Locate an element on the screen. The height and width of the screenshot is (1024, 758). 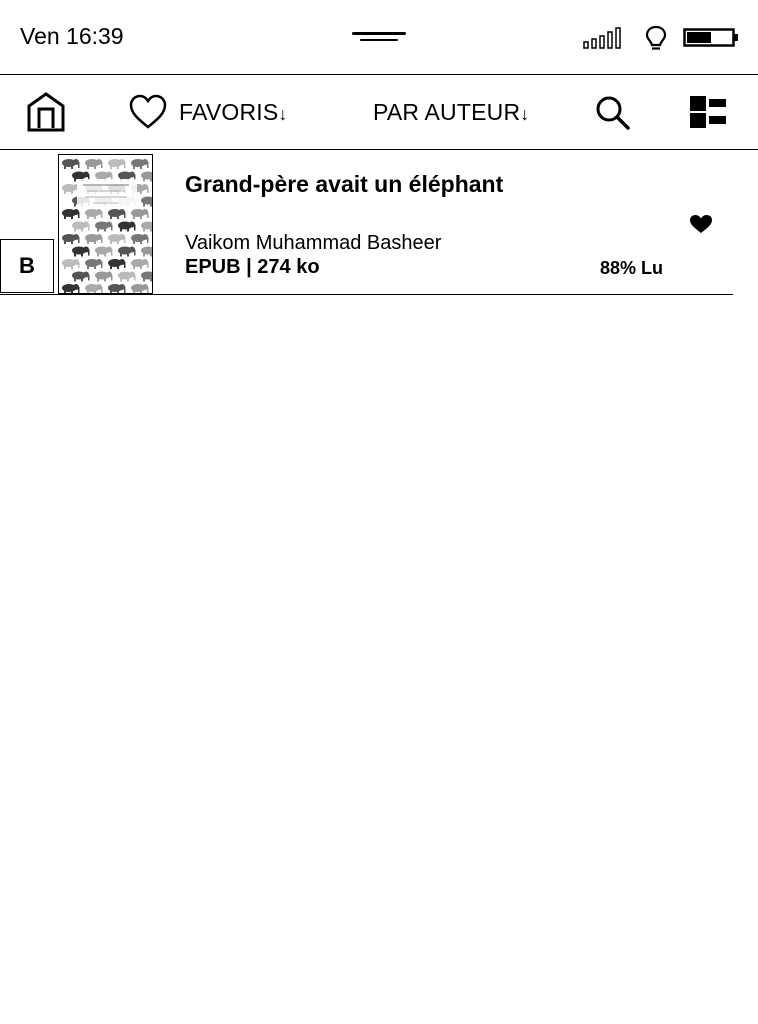
sort-selector: PAR AUTEUR↓ is located at coordinates (451, 112).